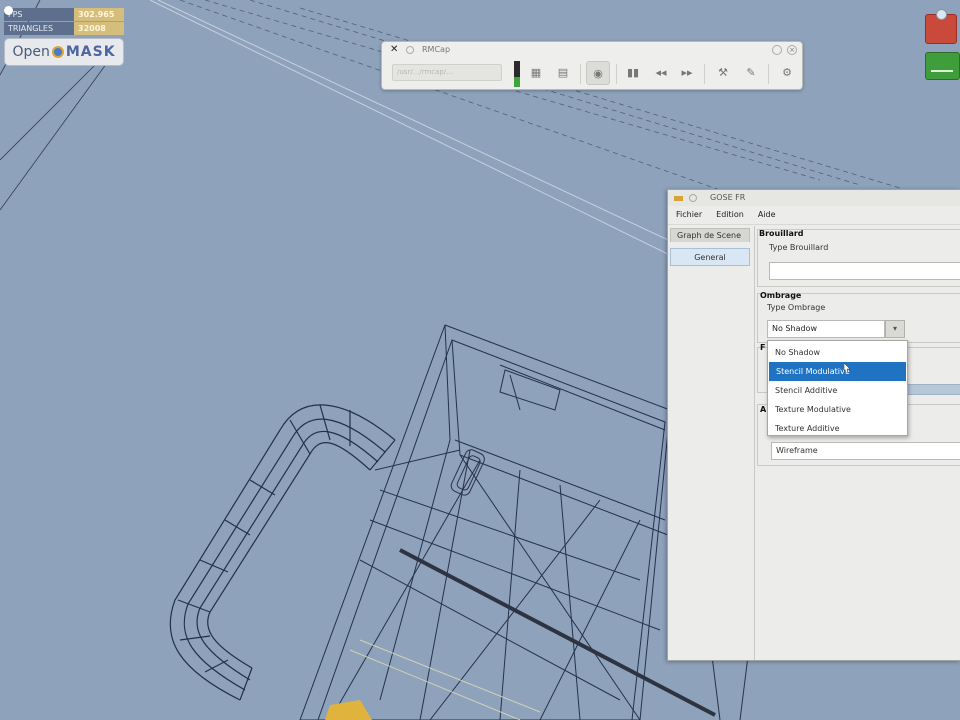  What do you see at coordinates (99, 28) in the screenshot?
I see `triangles-value: 32008` at bounding box center [99, 28].